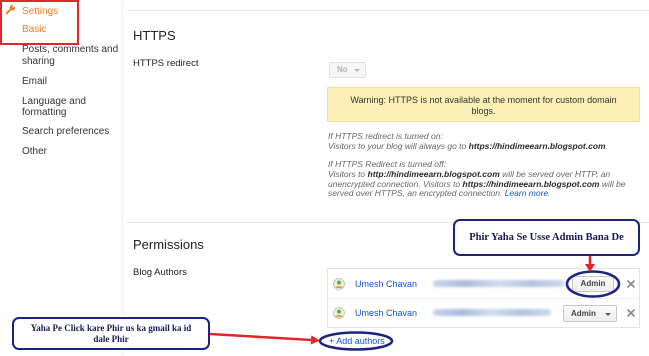 Image resolution: width=649 pixels, height=356 pixels. What do you see at coordinates (342, 69) in the screenshot?
I see `https-redirect-value: No` at bounding box center [342, 69].